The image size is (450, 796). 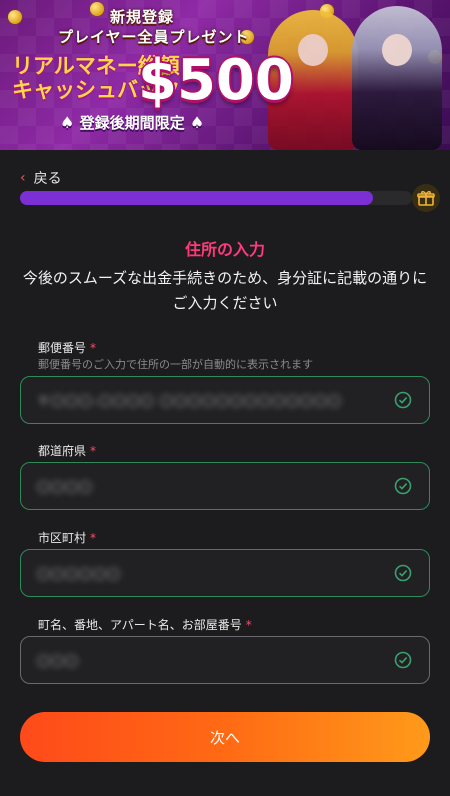 I want to click on banner-limited-text: ♠ 登録後期間限定 ♠, so click(x=132, y=122).